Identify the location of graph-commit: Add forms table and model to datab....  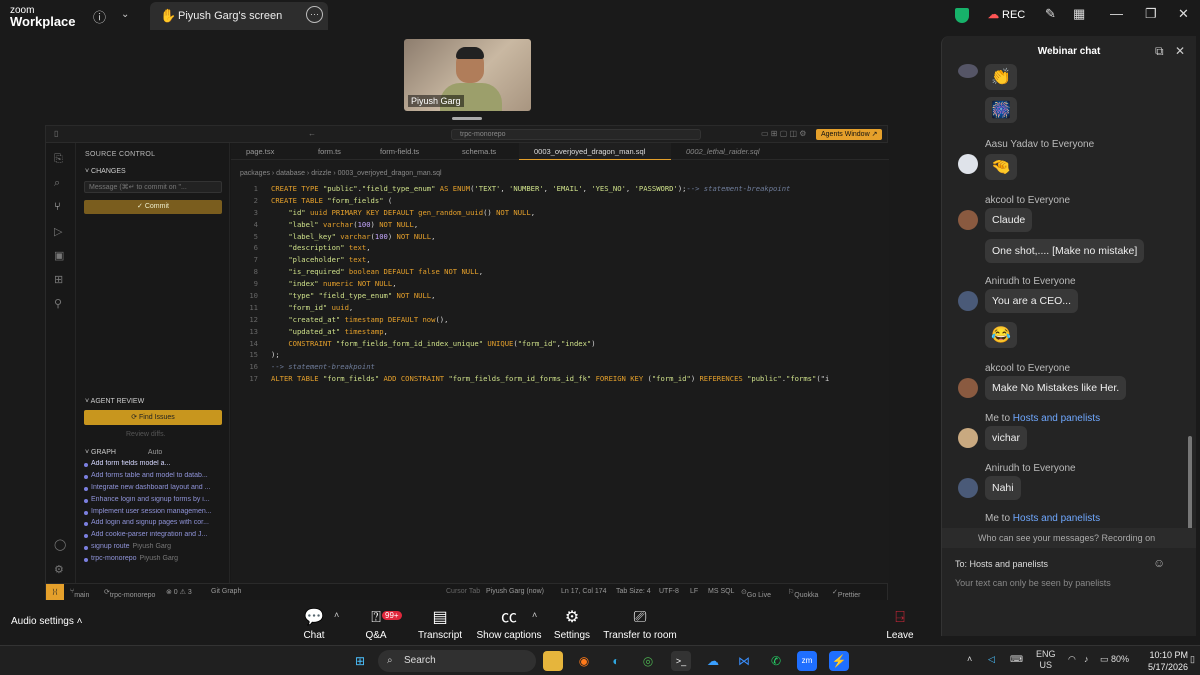
(155, 478).